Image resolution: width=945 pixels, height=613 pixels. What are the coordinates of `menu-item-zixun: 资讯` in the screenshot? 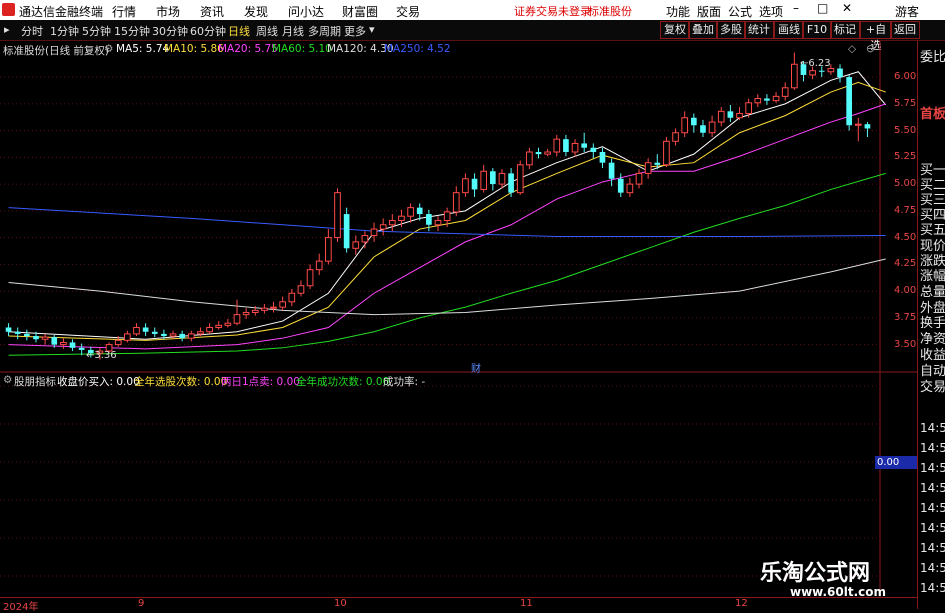 It's located at (212, 11).